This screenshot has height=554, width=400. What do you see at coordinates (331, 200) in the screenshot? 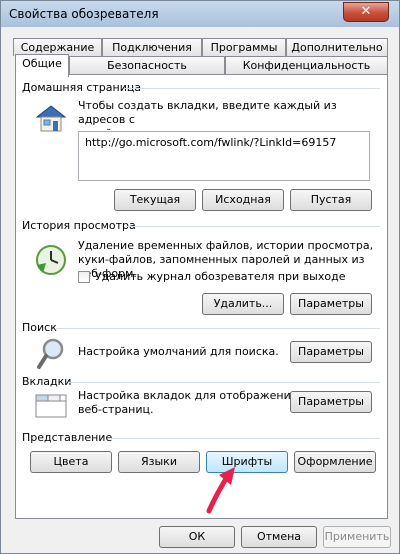
I see `use-blank-button: Пустая` at bounding box center [331, 200].